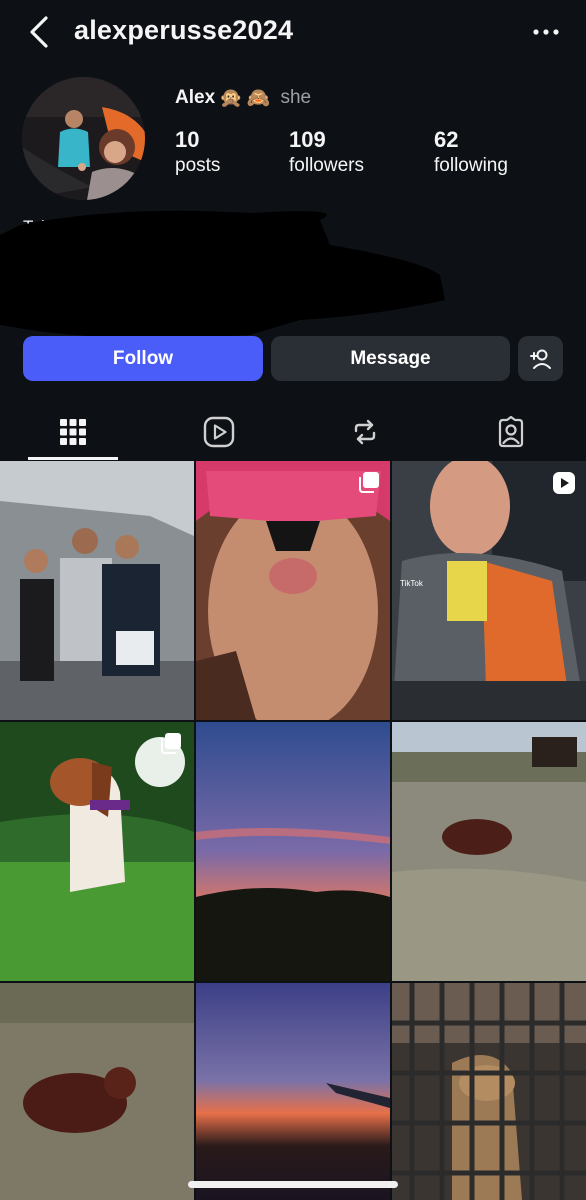 The width and height of the screenshot is (586, 1200). Describe the element at coordinates (564, 483) in the screenshot. I see `reel-icon` at that location.